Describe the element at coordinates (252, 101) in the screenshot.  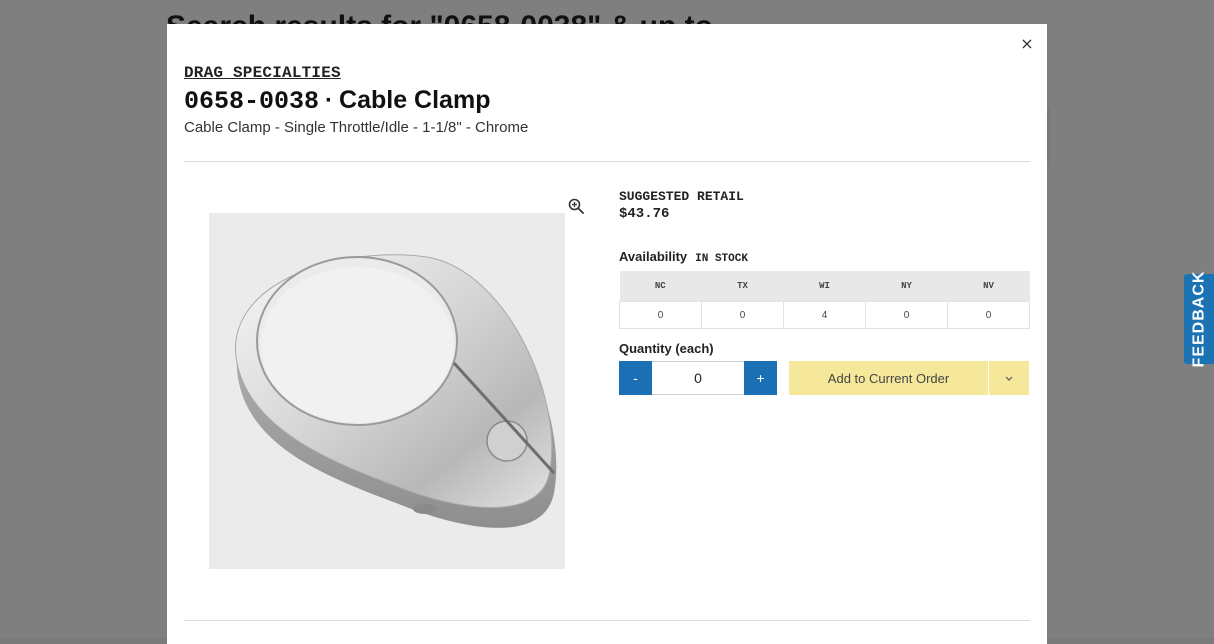
I see `part-number: 0658-0038` at that location.